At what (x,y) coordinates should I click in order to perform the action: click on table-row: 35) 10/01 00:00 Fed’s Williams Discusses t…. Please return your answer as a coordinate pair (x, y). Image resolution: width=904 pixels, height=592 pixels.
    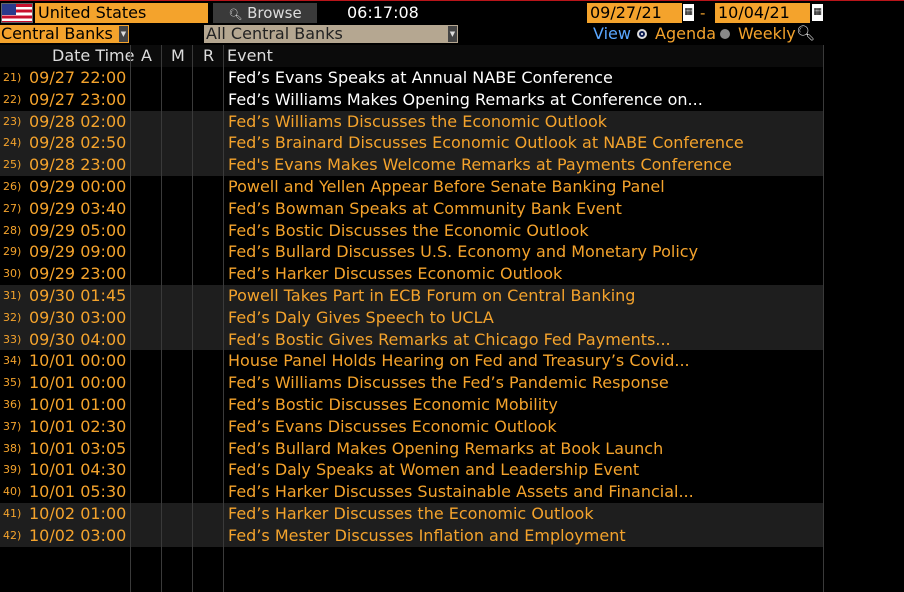
    Looking at the image, I should click on (412, 383).